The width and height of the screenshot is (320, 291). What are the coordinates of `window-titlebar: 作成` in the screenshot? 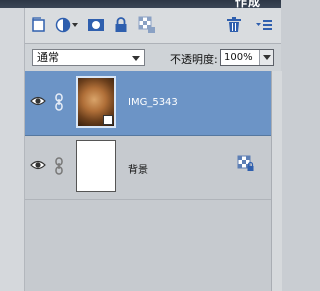 It's located at (140, 4).